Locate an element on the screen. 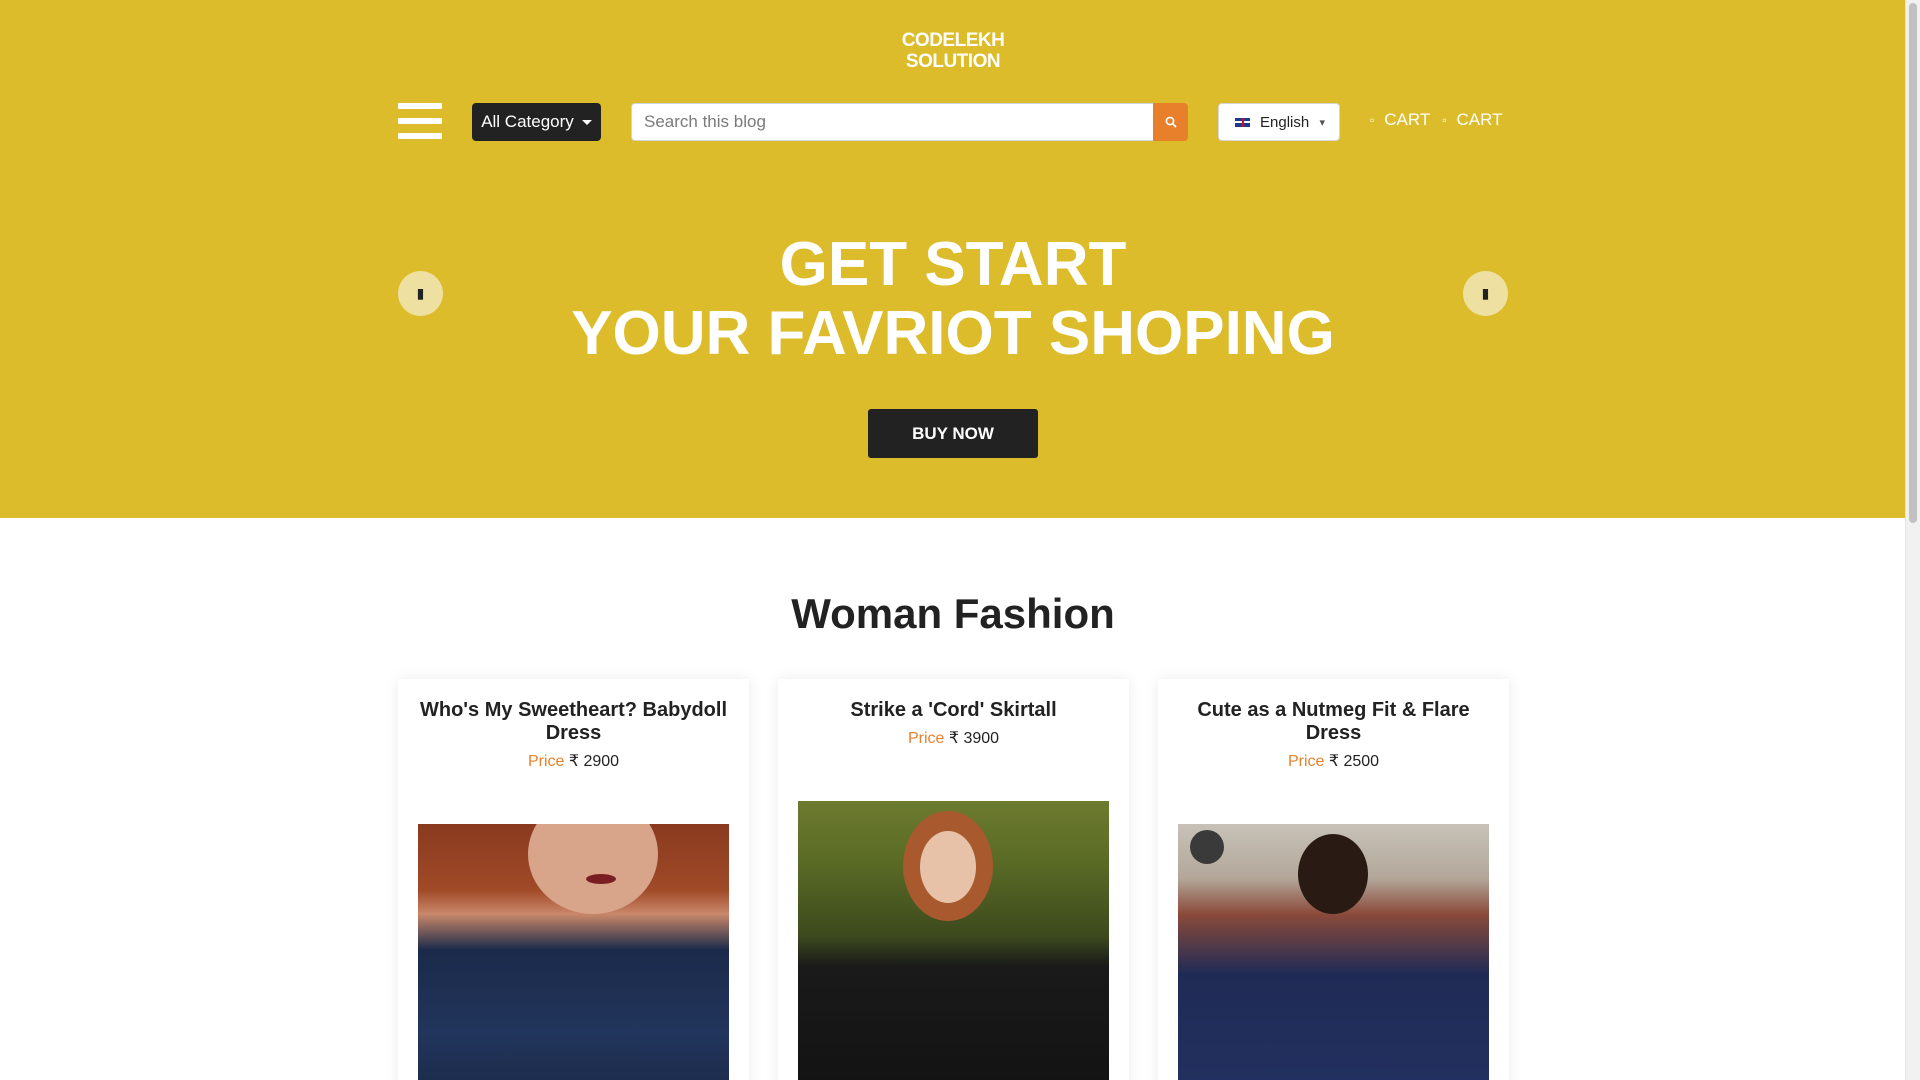 The height and width of the screenshot is (1080, 1920). product-name: Who's My Sweetheart? Babydoll Dress is located at coordinates (573, 722).